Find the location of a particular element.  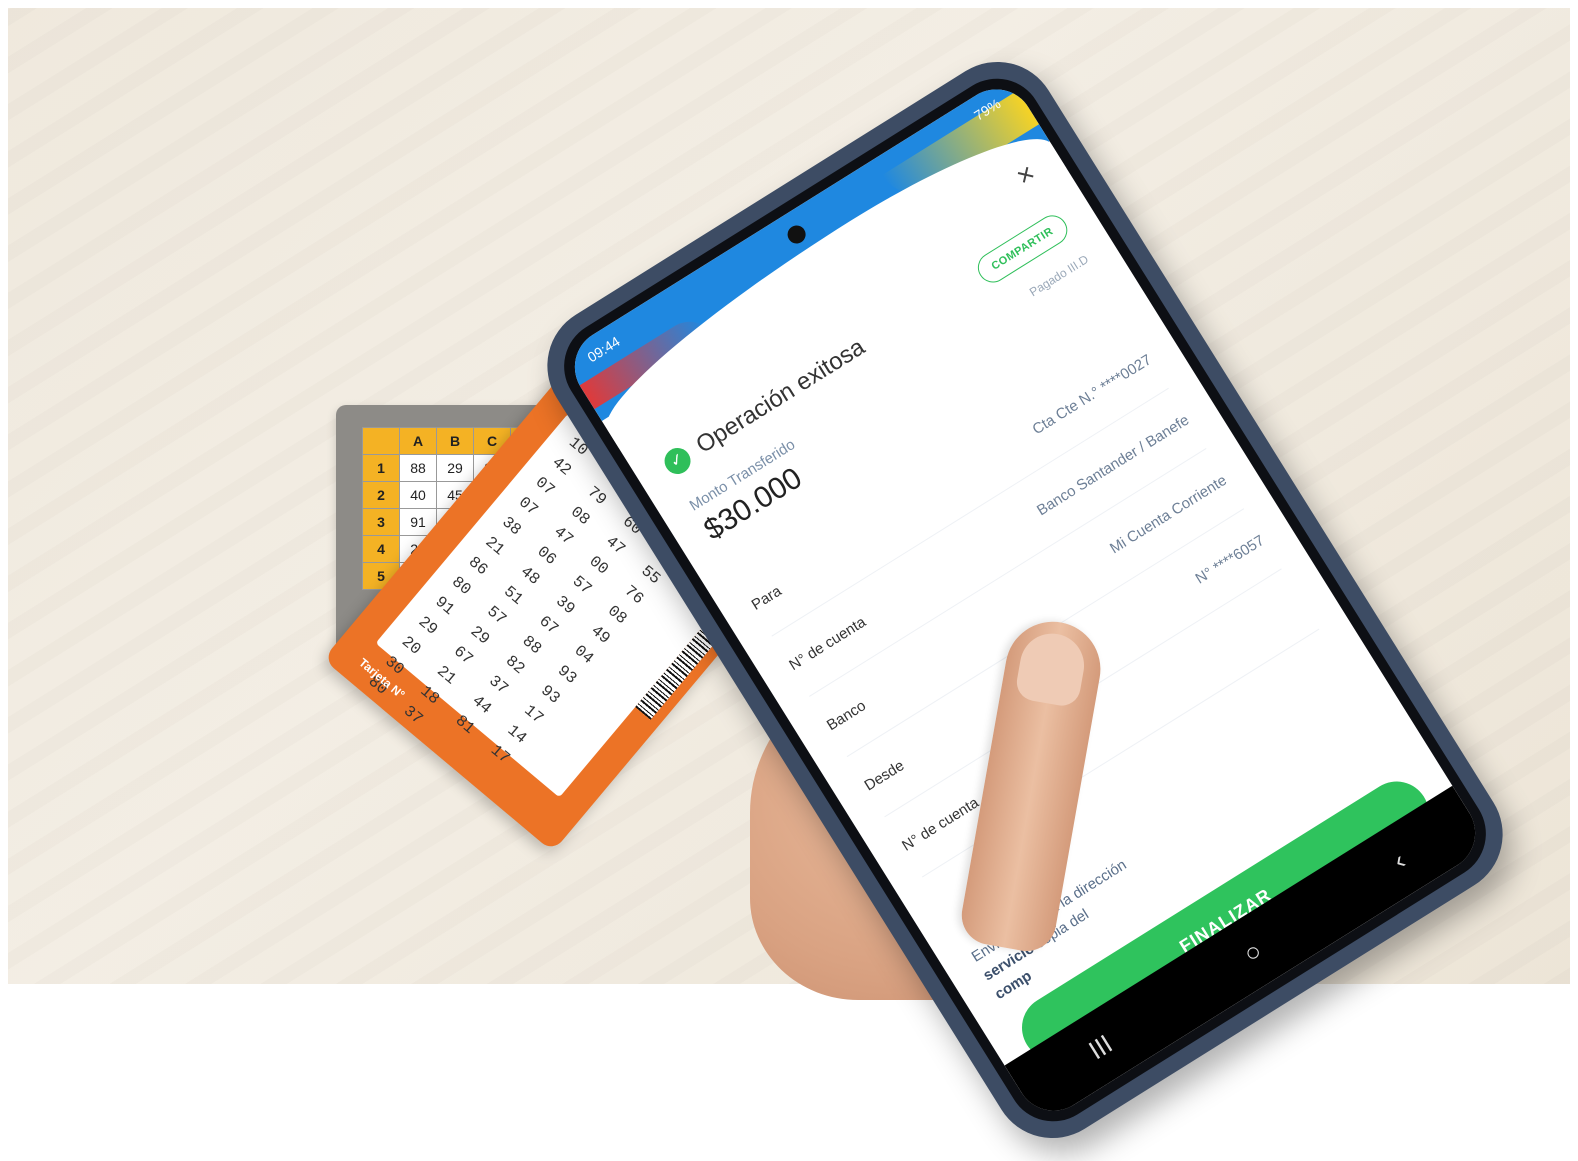

grid-col-header: A is located at coordinates (418, 441).